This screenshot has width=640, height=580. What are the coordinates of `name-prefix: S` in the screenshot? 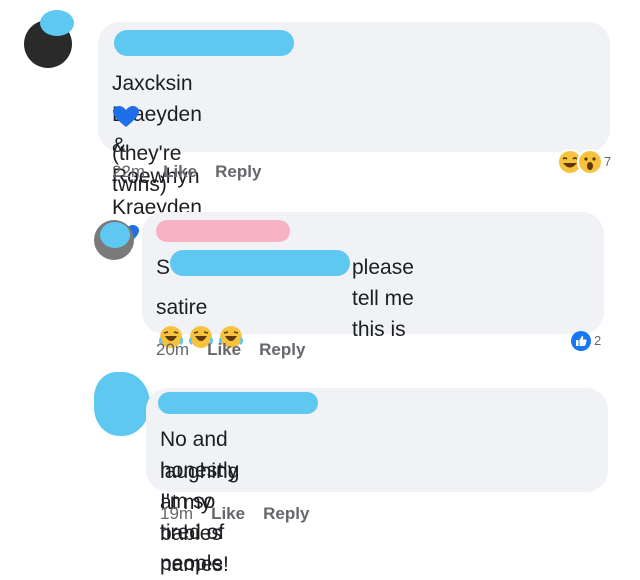 It's located at (163, 267).